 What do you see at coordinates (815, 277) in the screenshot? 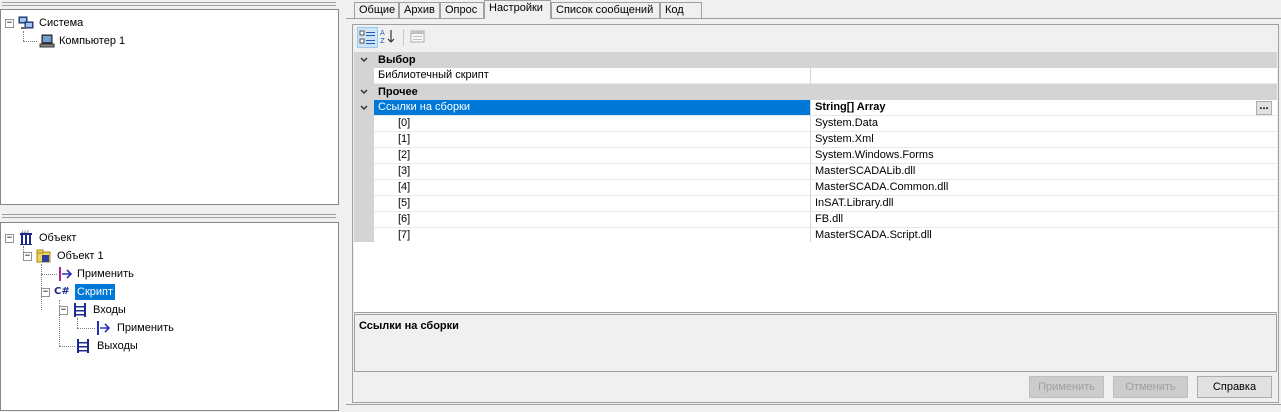
I see `property-grid-empty-area` at bounding box center [815, 277].